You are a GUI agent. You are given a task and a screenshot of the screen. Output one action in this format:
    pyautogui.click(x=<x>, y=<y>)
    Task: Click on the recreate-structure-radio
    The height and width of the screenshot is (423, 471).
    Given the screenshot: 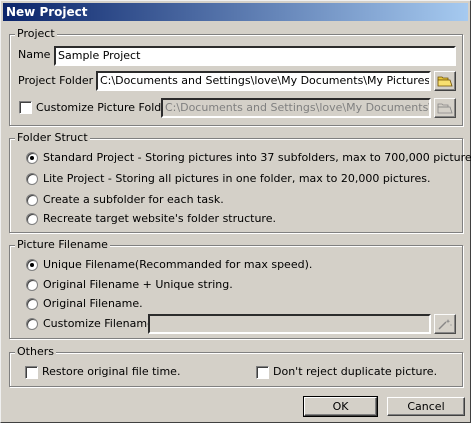 What is the action you would take?
    pyautogui.click(x=32, y=219)
    